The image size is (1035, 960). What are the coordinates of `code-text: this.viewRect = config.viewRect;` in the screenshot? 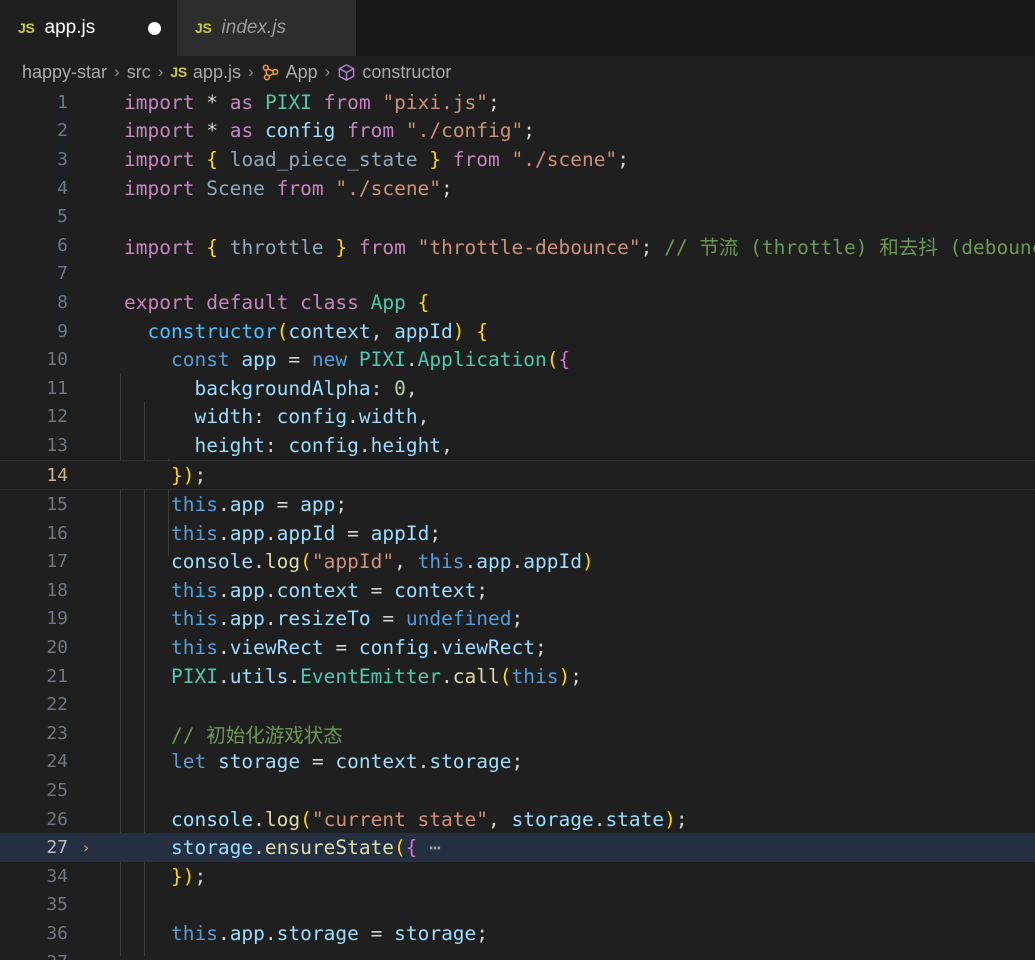 It's located at (358, 648).